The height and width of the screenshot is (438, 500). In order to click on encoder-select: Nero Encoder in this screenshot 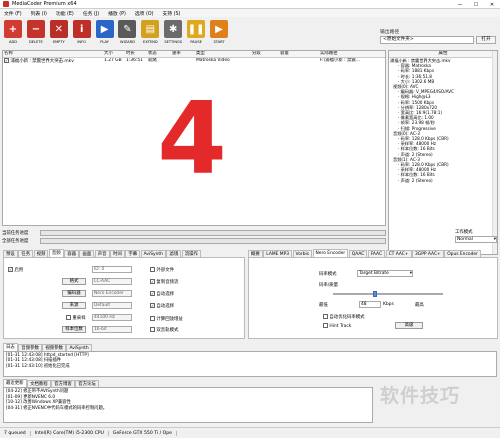, I will do `click(112, 293)`.